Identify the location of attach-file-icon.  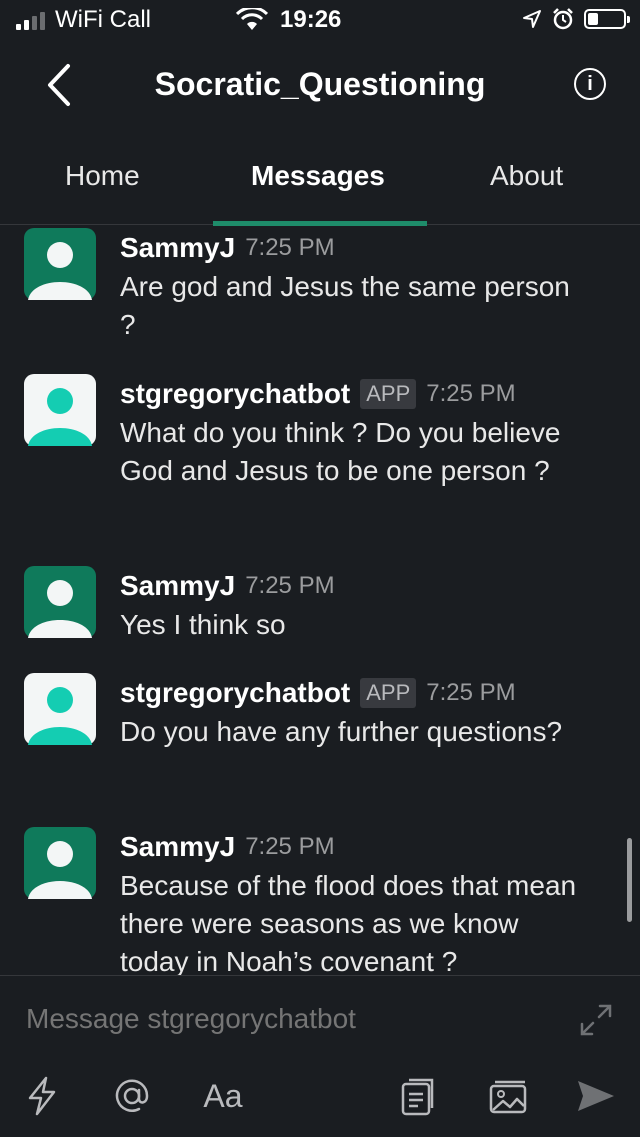
(417, 1097).